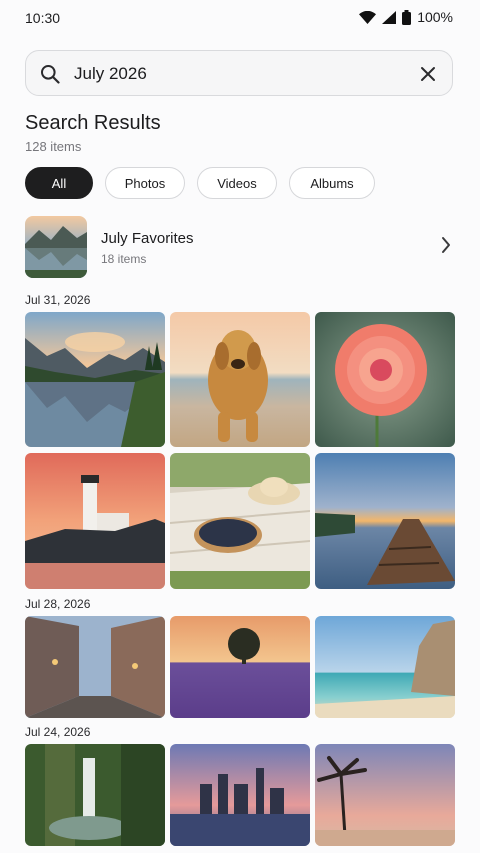  Describe the element at coordinates (43, 18) in the screenshot. I see `status-time: 10:30` at that location.